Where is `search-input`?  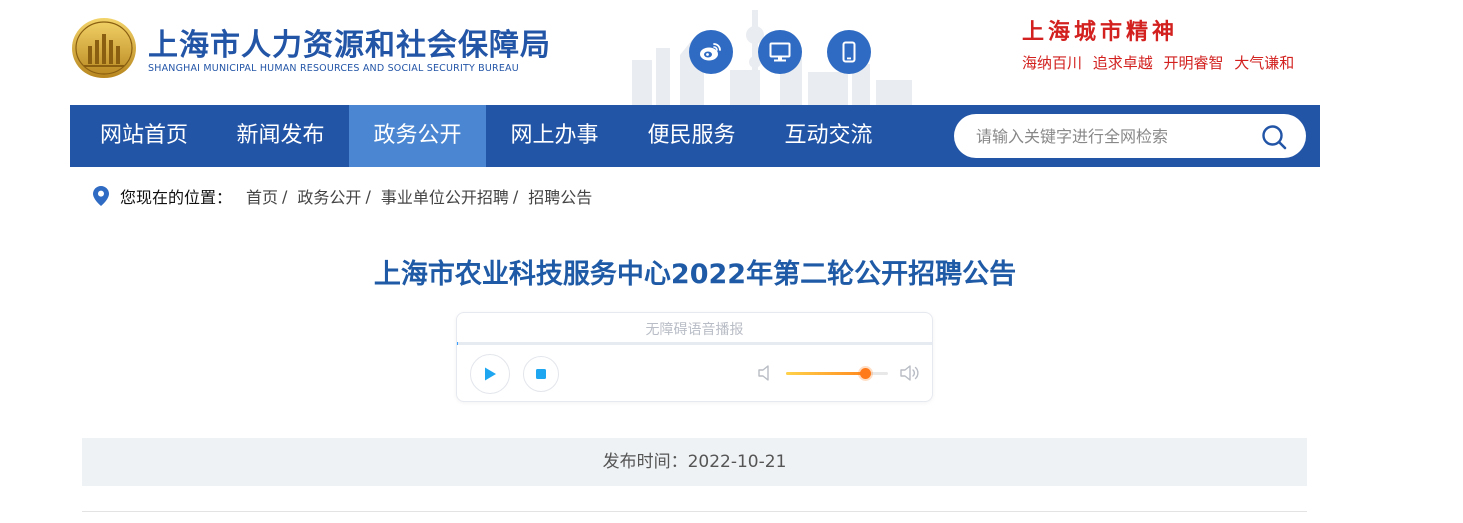
search-input is located at coordinates (1116, 136).